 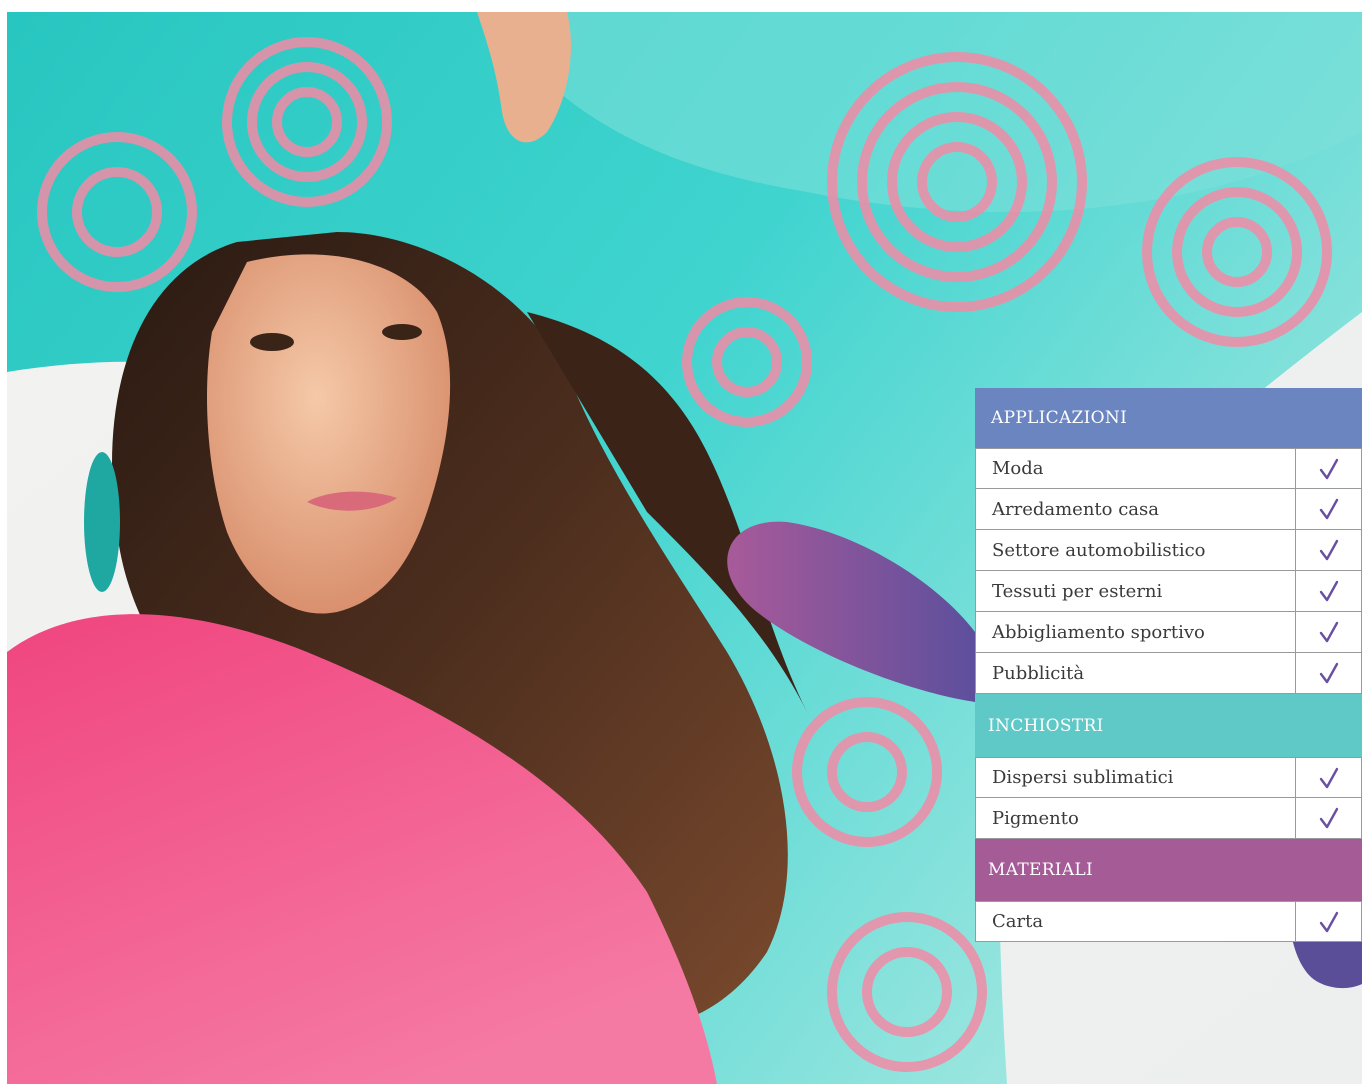 I want to click on table-row: Dispersi sublimatici, so click(x=1168, y=777).